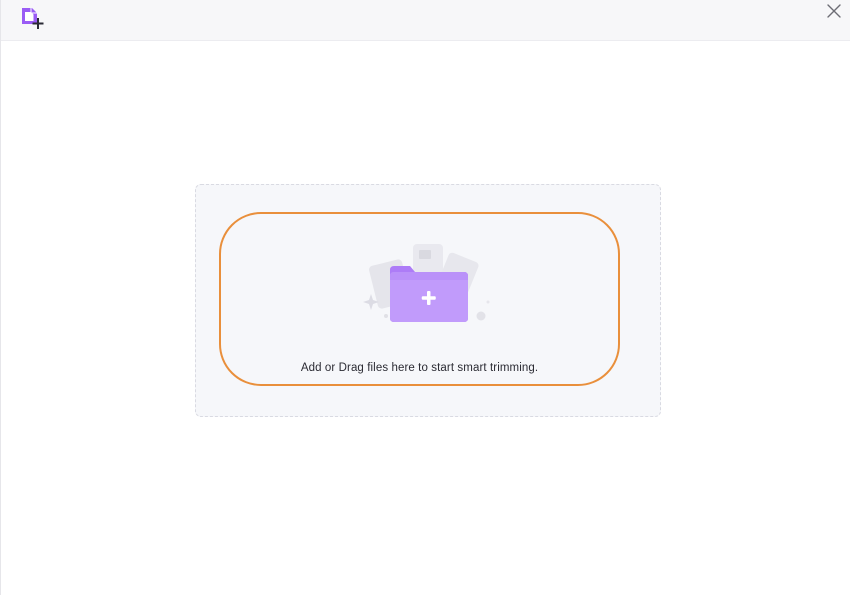 This screenshot has width=850, height=595. I want to click on add-file-icon, so click(34, 19).